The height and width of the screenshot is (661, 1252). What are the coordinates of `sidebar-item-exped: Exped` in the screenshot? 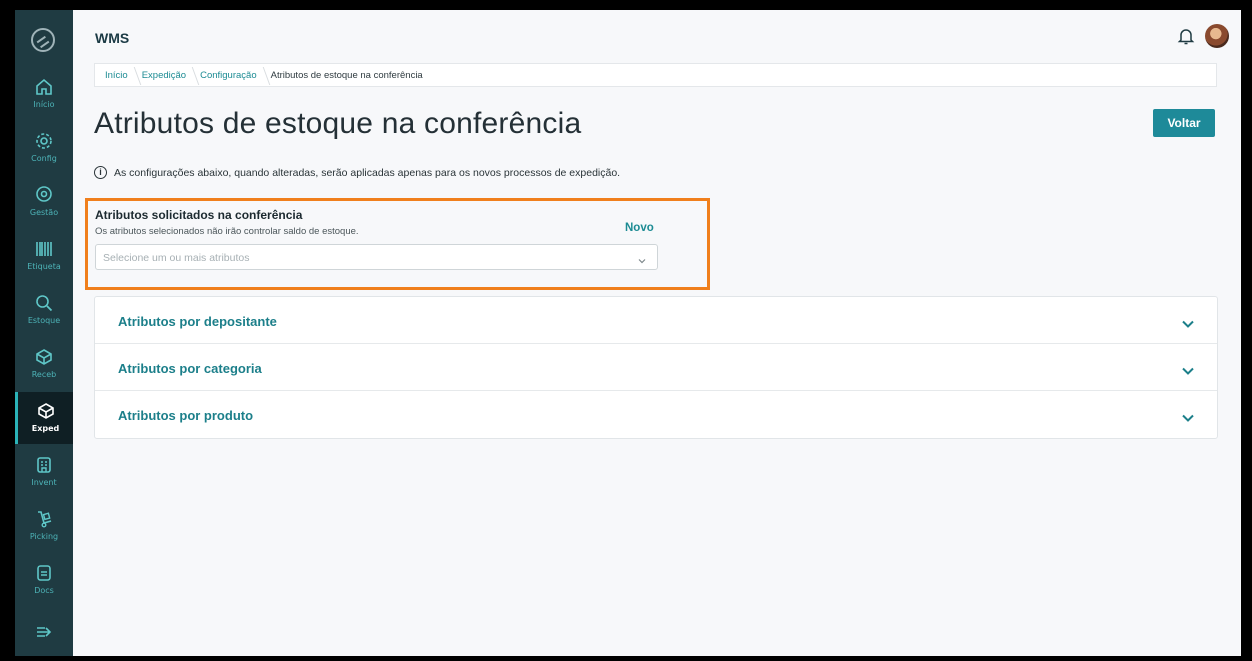 It's located at (44, 418).